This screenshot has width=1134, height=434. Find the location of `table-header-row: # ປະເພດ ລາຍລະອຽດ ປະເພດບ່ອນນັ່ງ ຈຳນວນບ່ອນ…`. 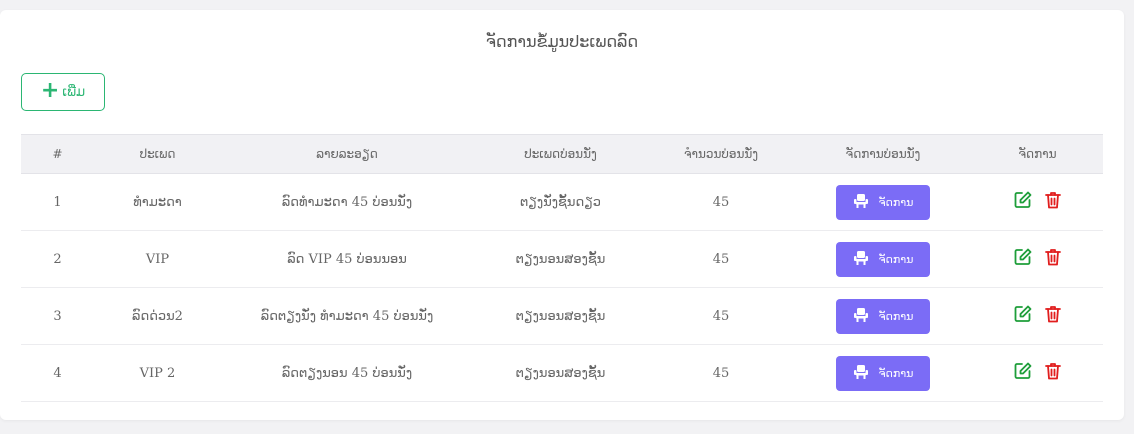

table-header-row: # ປະເພດ ລາຍລະອຽດ ປະເພດບ່ອນນັ່ງ ຈຳນວນບ່ອນ… is located at coordinates (562, 154).